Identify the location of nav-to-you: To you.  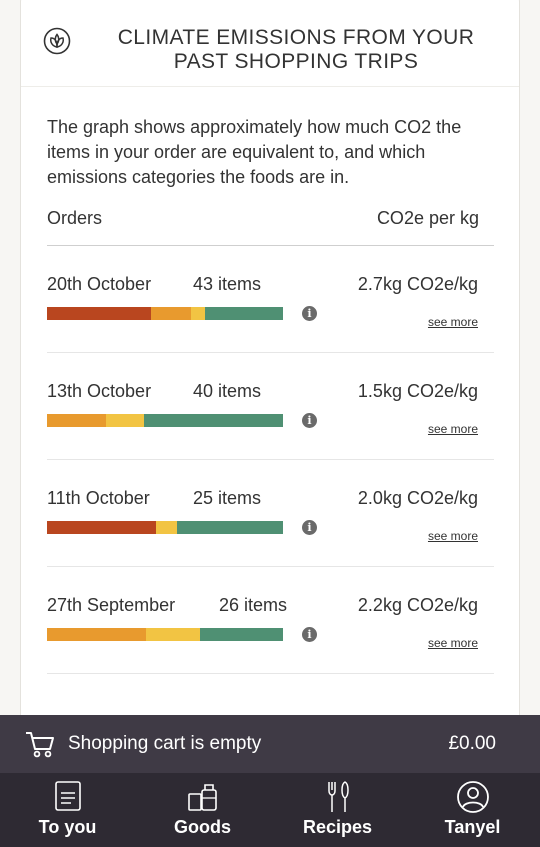
(67, 810).